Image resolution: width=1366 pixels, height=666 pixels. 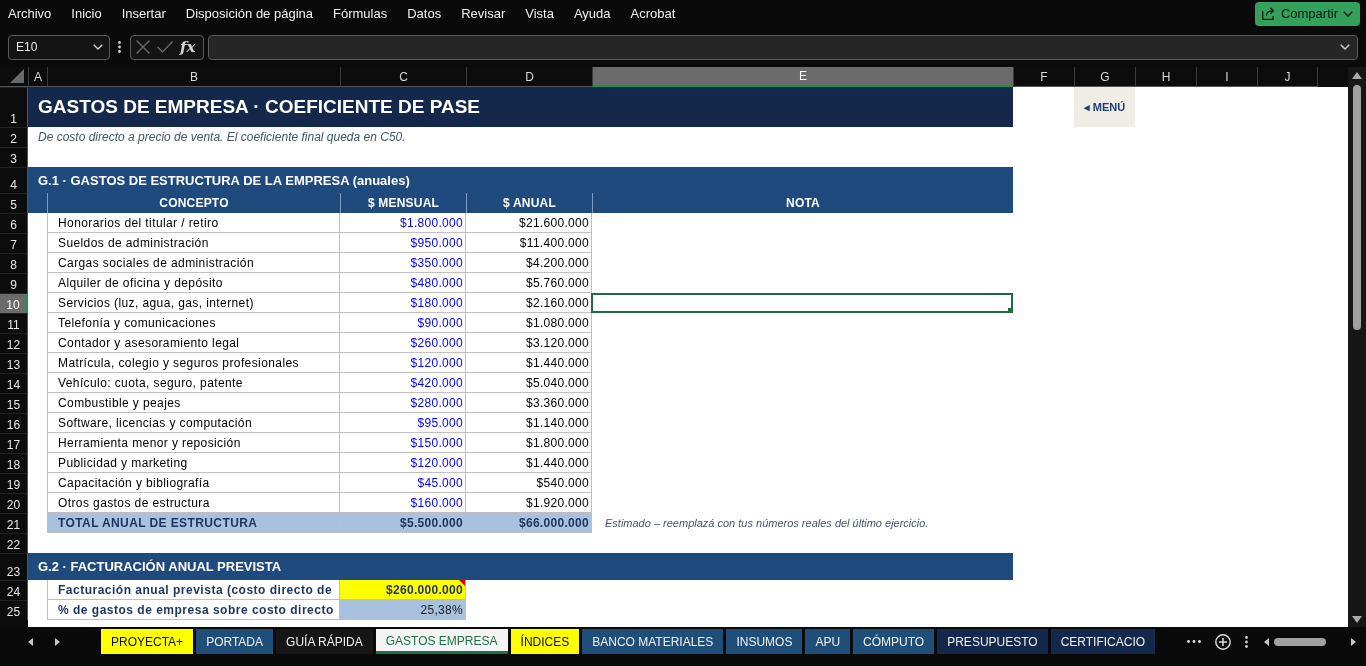 I want to click on table-cell: $5.040.000, so click(x=529, y=383).